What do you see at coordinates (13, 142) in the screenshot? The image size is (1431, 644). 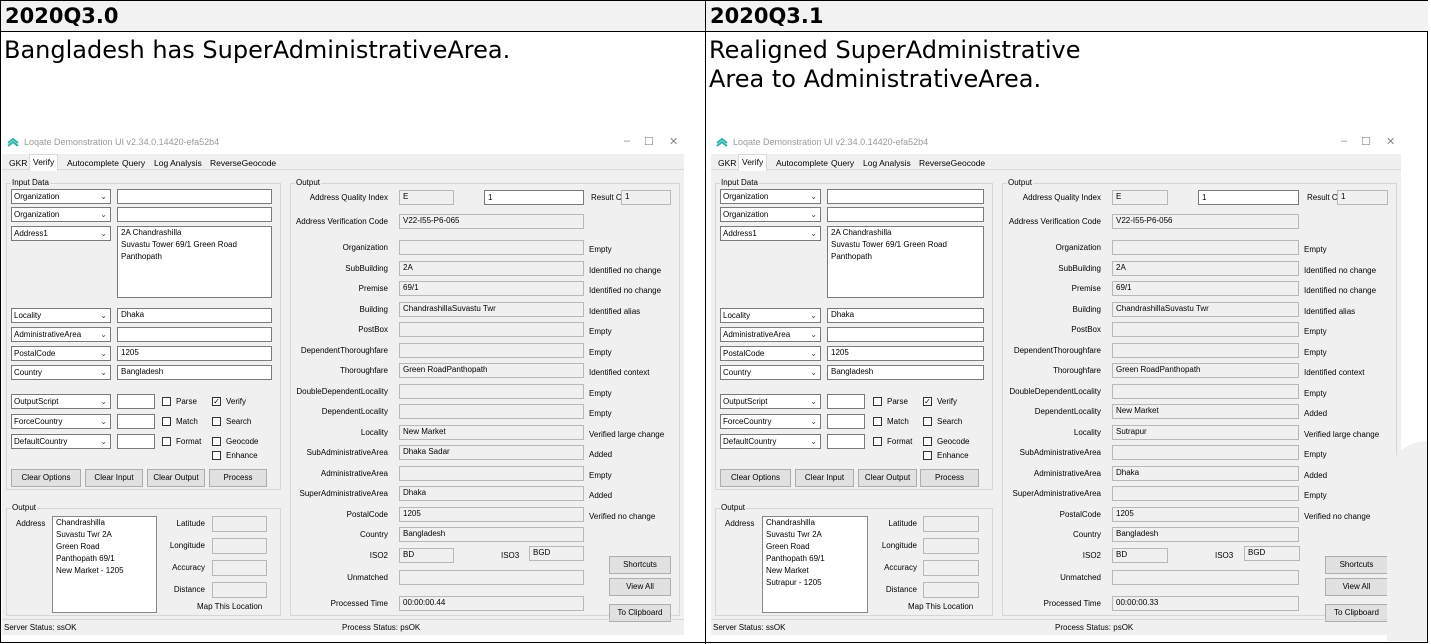 I see `app-logo-icon` at bounding box center [13, 142].